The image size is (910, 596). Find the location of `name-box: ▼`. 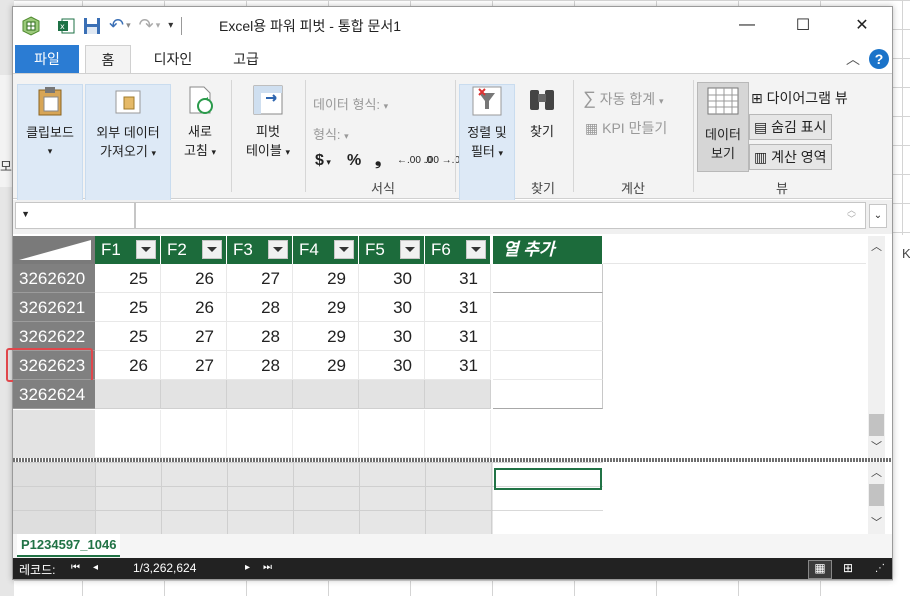

name-box: ▼ is located at coordinates (75, 215).